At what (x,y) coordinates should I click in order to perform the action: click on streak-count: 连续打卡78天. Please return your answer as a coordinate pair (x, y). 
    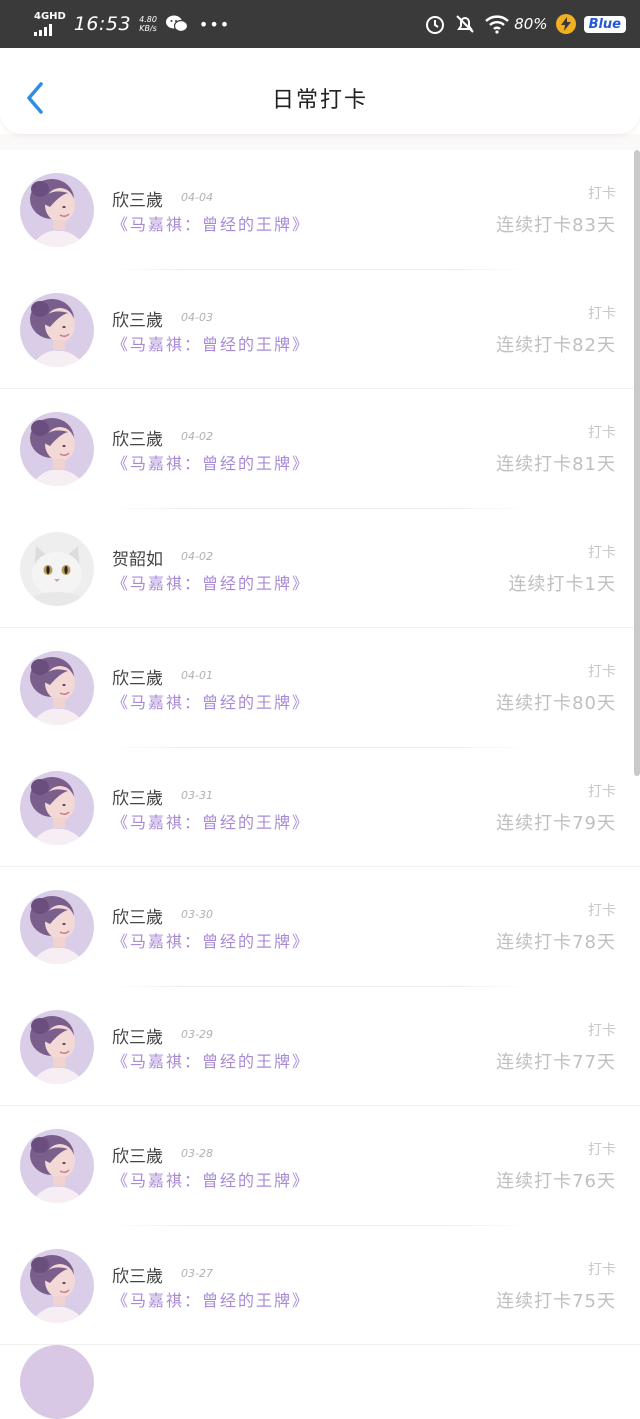
    Looking at the image, I should click on (556, 942).